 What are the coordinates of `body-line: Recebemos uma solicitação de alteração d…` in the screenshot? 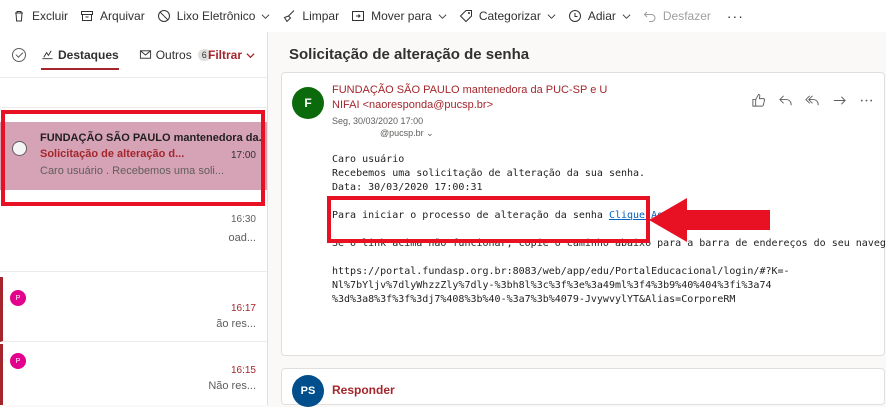 It's located at (489, 173).